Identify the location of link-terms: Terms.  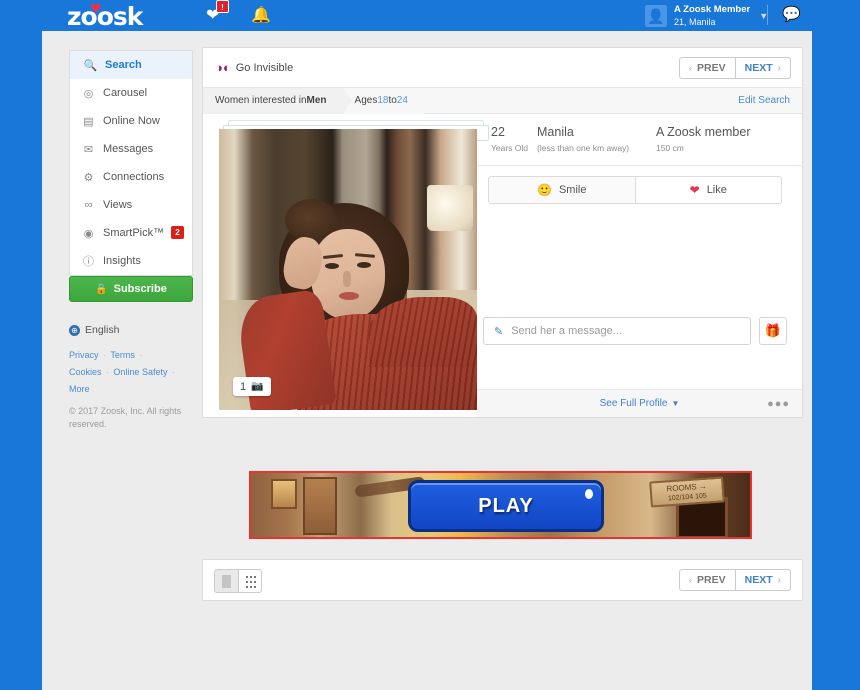
(122, 355).